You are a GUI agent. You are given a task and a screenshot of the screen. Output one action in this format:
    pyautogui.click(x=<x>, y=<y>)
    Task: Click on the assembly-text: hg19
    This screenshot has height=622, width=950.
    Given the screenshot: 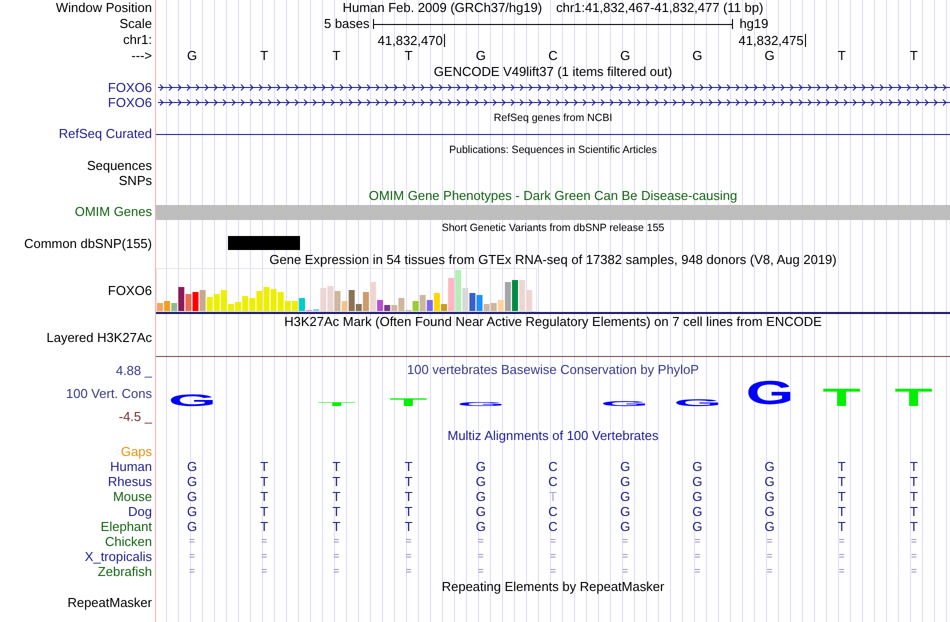 What is the action you would take?
    pyautogui.click(x=754, y=24)
    